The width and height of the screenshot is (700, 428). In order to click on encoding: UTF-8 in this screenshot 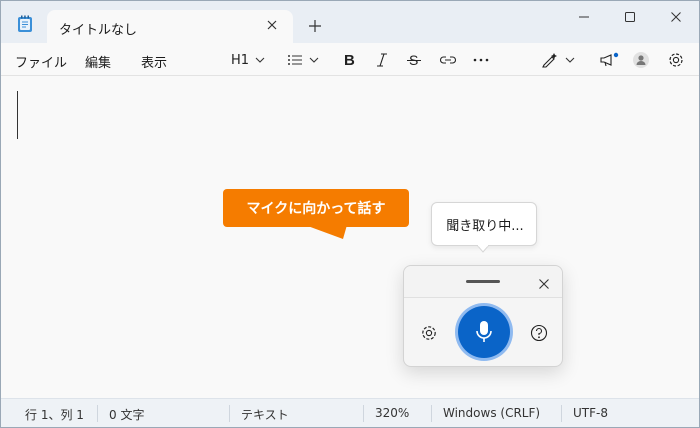, I will do `click(590, 413)`.